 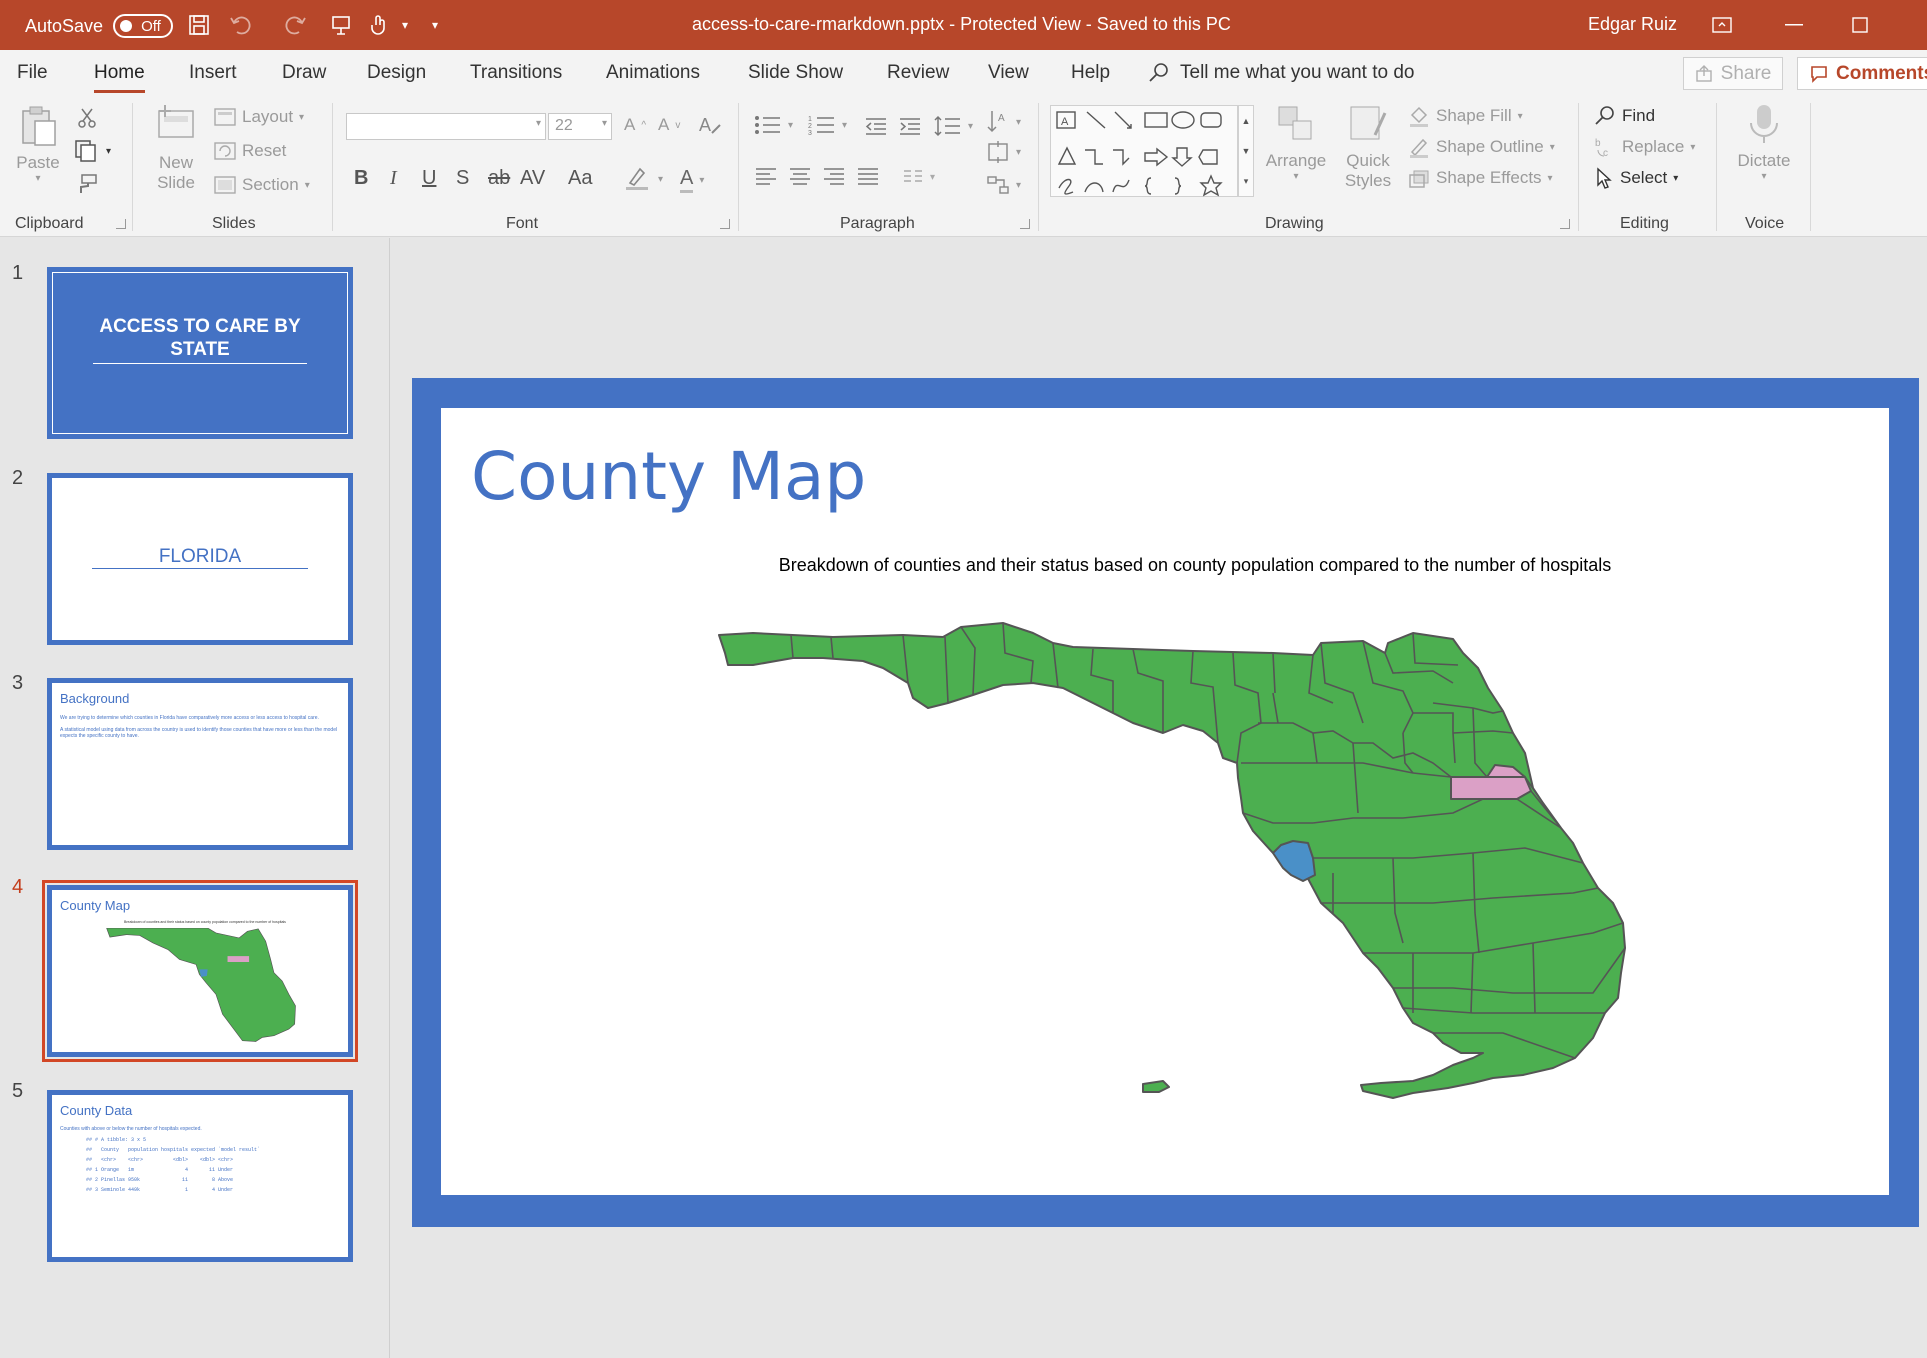 What do you see at coordinates (87, 184) in the screenshot?
I see `format-painter-icon` at bounding box center [87, 184].